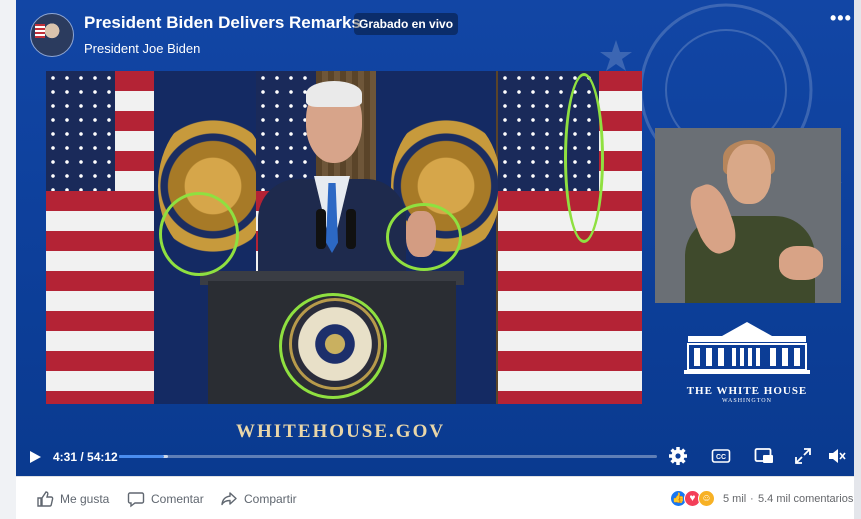  What do you see at coordinates (141, 456) in the screenshot?
I see `played-fill` at bounding box center [141, 456].